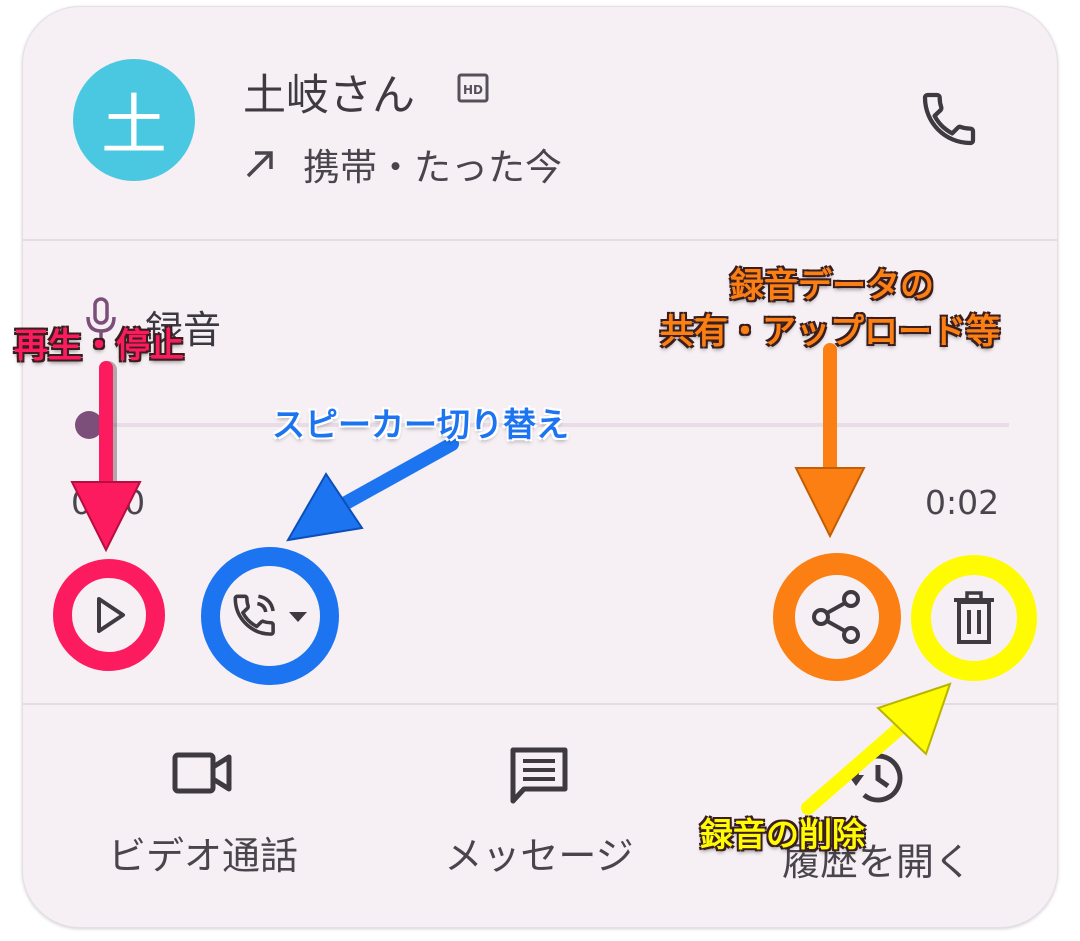  I want to click on video-camera-icon, so click(202, 773).